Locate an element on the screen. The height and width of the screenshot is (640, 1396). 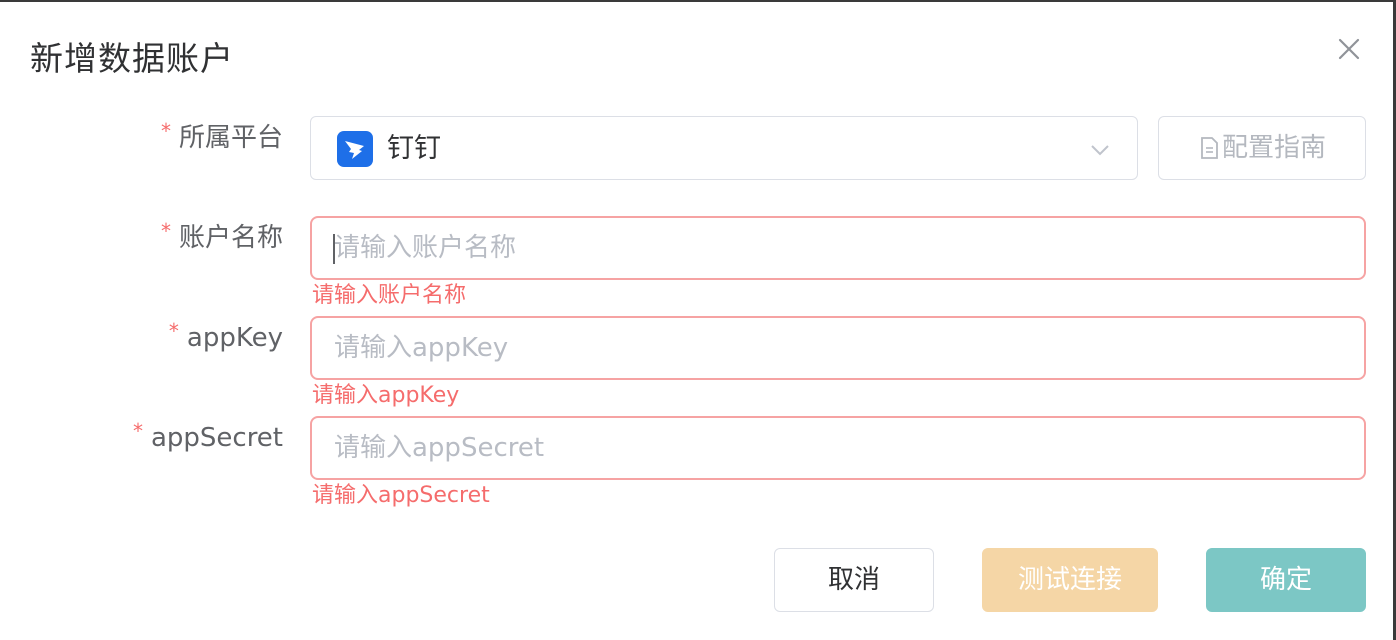
app-secret-input is located at coordinates (838, 448).